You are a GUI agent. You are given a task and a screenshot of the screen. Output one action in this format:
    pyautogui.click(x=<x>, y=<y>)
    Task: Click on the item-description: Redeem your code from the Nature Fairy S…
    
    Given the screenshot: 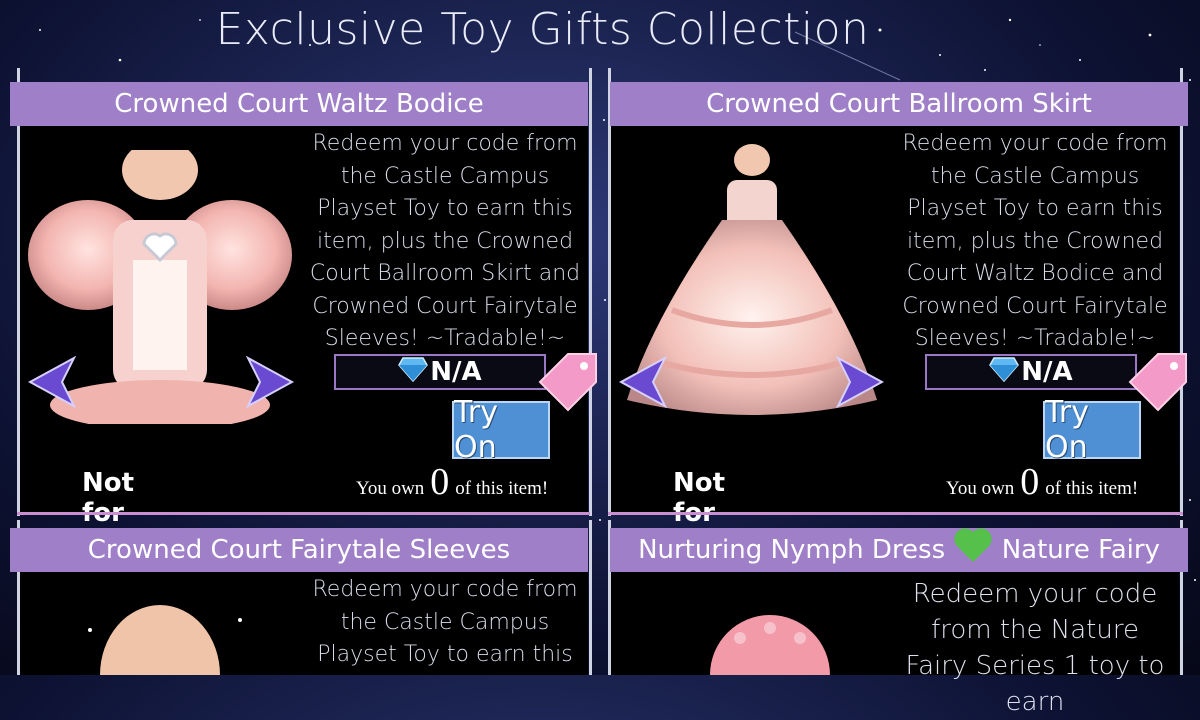 What is the action you would take?
    pyautogui.click(x=1035, y=648)
    